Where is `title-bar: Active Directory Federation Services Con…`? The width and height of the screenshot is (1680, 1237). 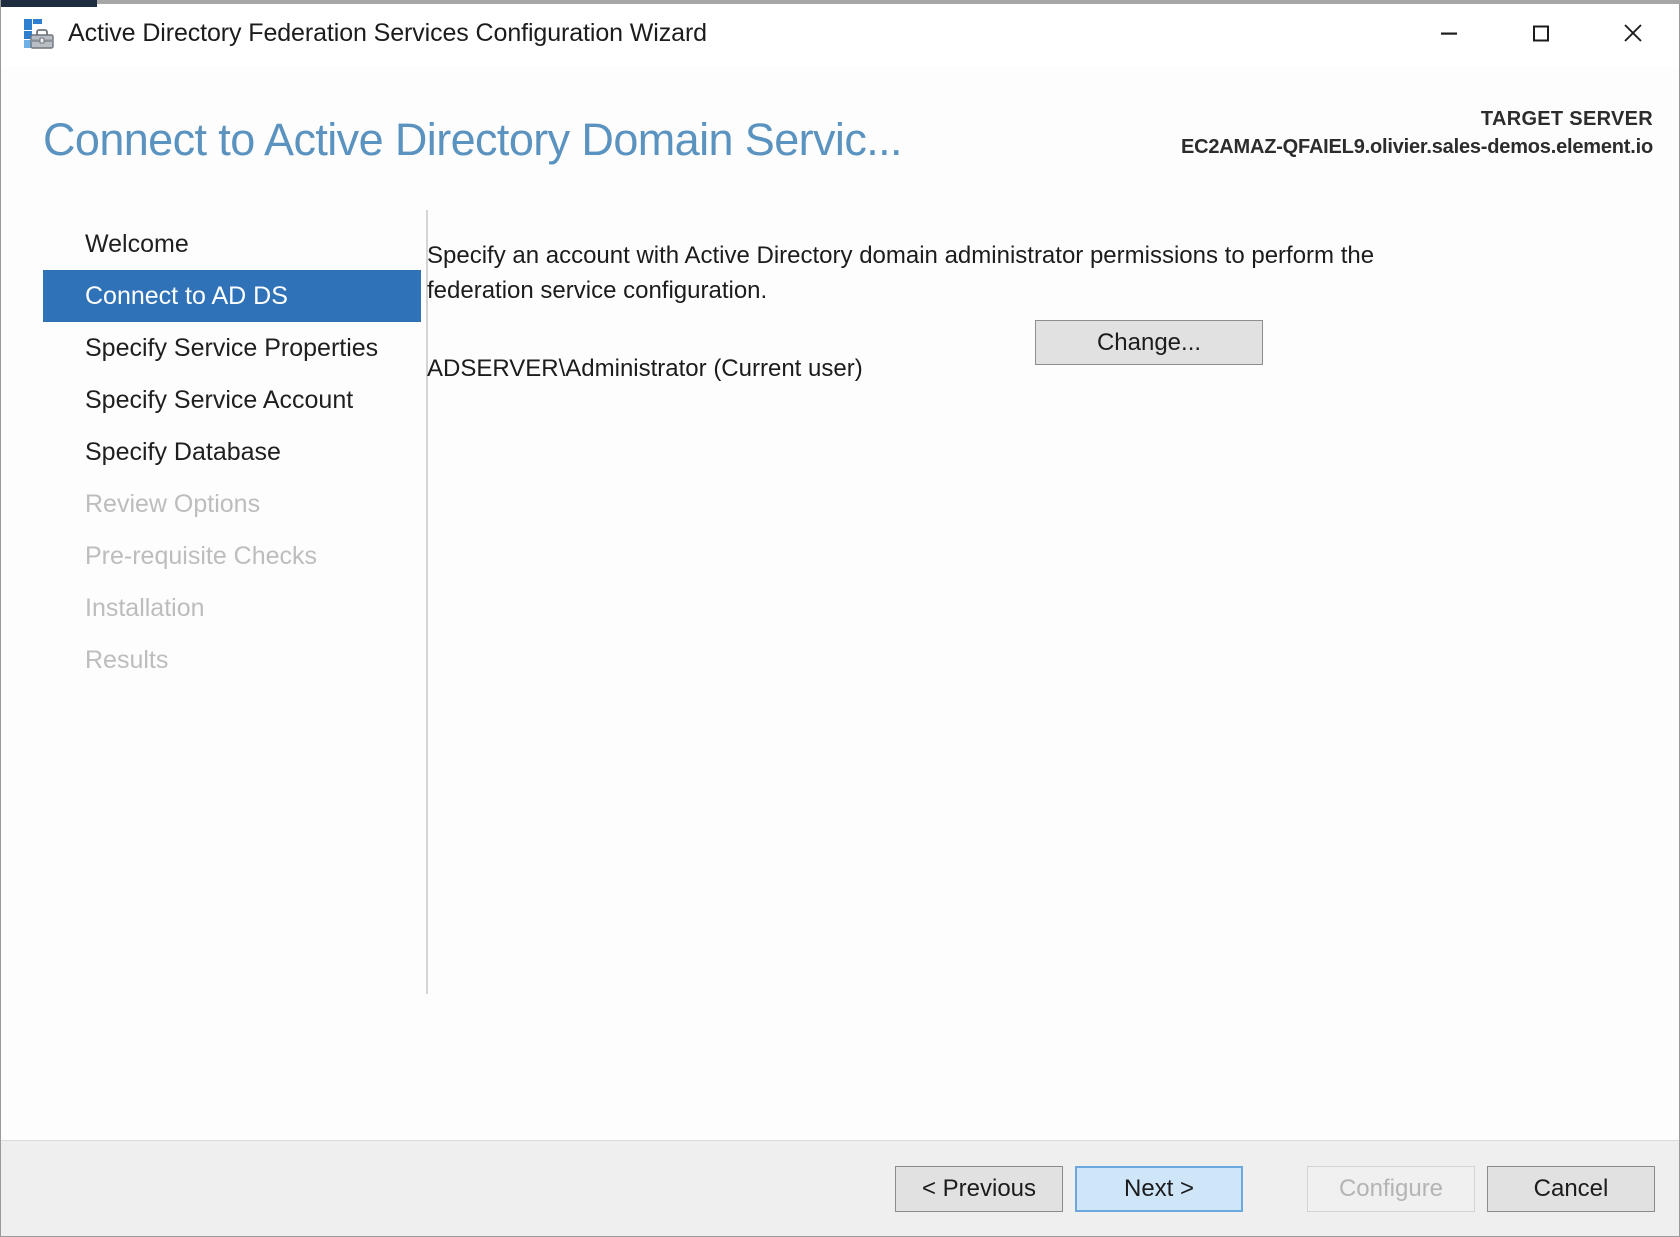
title-bar: Active Directory Federation Services Con… is located at coordinates (840, 33).